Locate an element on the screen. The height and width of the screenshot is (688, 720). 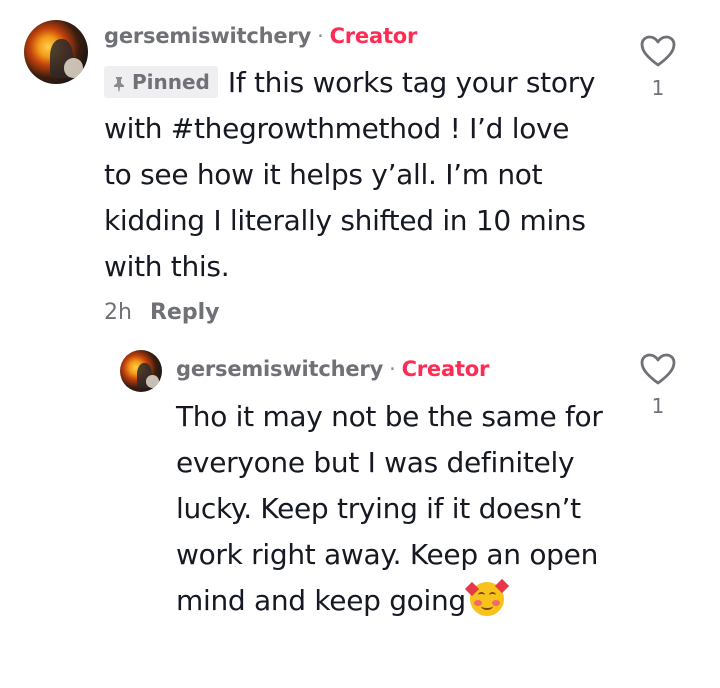
pin-icon is located at coordinates (119, 84).